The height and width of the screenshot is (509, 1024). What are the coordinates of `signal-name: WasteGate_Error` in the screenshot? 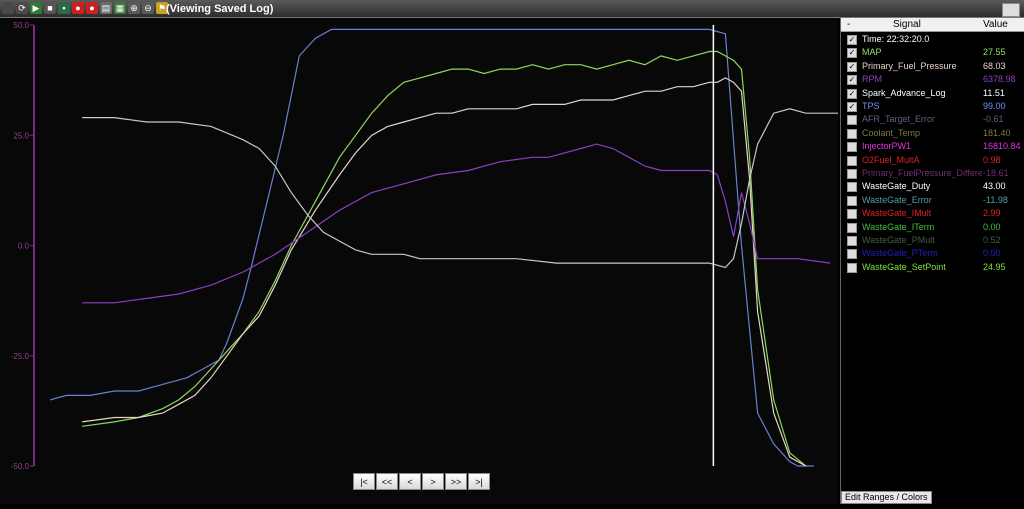 It's located at (897, 199).